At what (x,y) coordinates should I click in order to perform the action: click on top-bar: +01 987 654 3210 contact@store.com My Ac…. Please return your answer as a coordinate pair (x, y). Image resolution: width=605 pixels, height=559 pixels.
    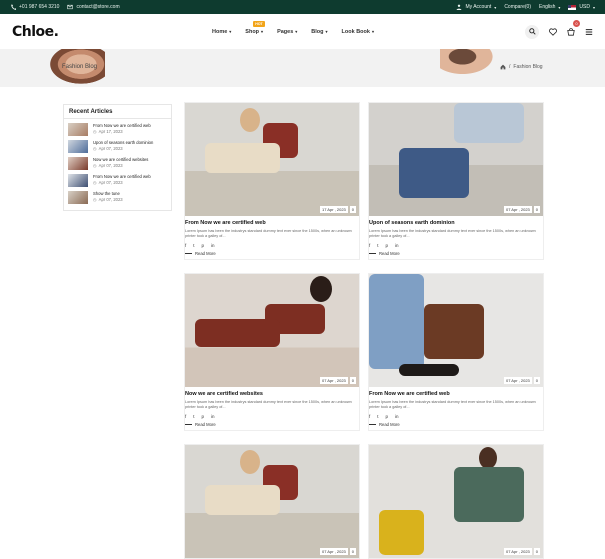
    Looking at the image, I should click on (302, 7).